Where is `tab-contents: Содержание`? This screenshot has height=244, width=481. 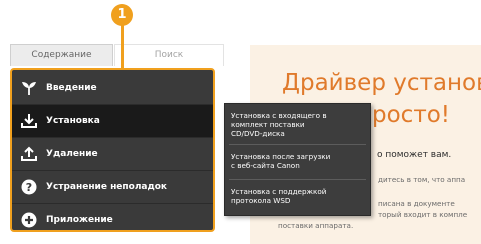 tab-contents: Содержание is located at coordinates (61, 55).